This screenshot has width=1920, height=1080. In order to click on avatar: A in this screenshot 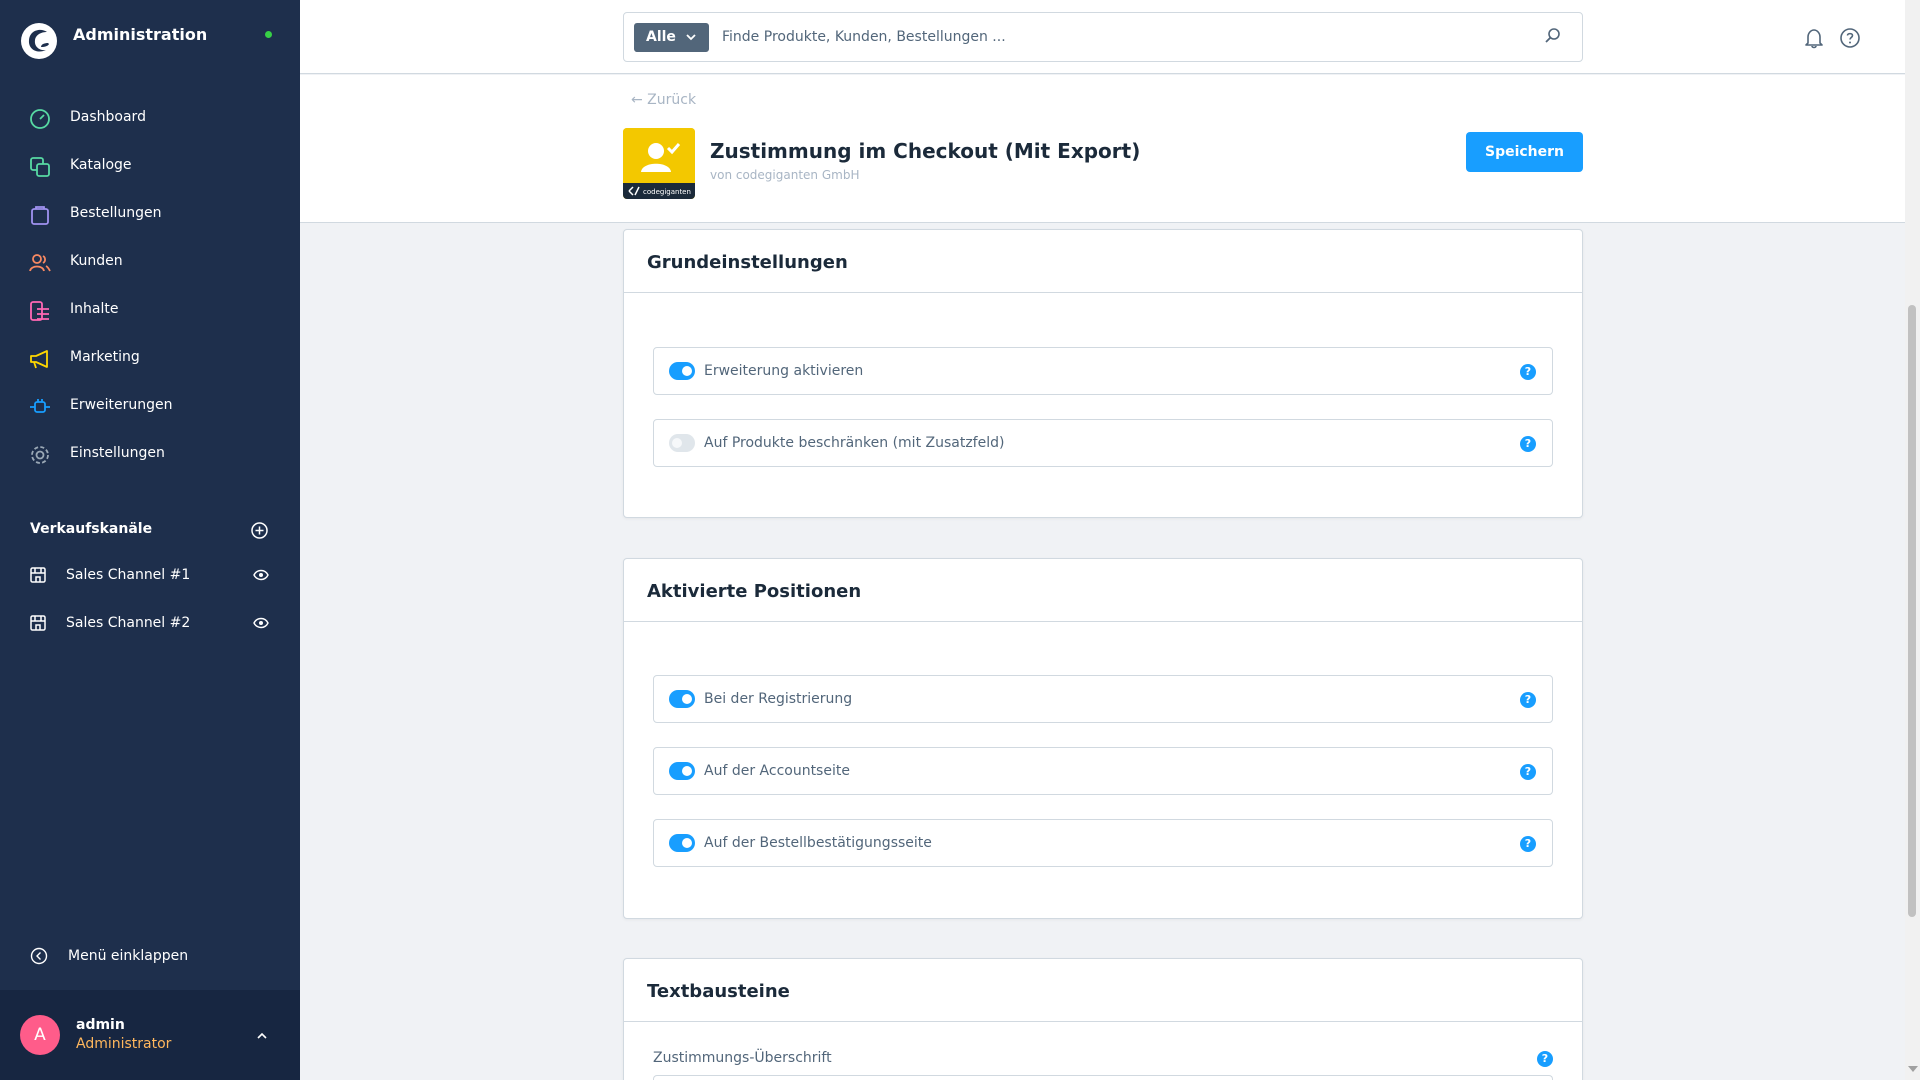, I will do `click(40, 1035)`.